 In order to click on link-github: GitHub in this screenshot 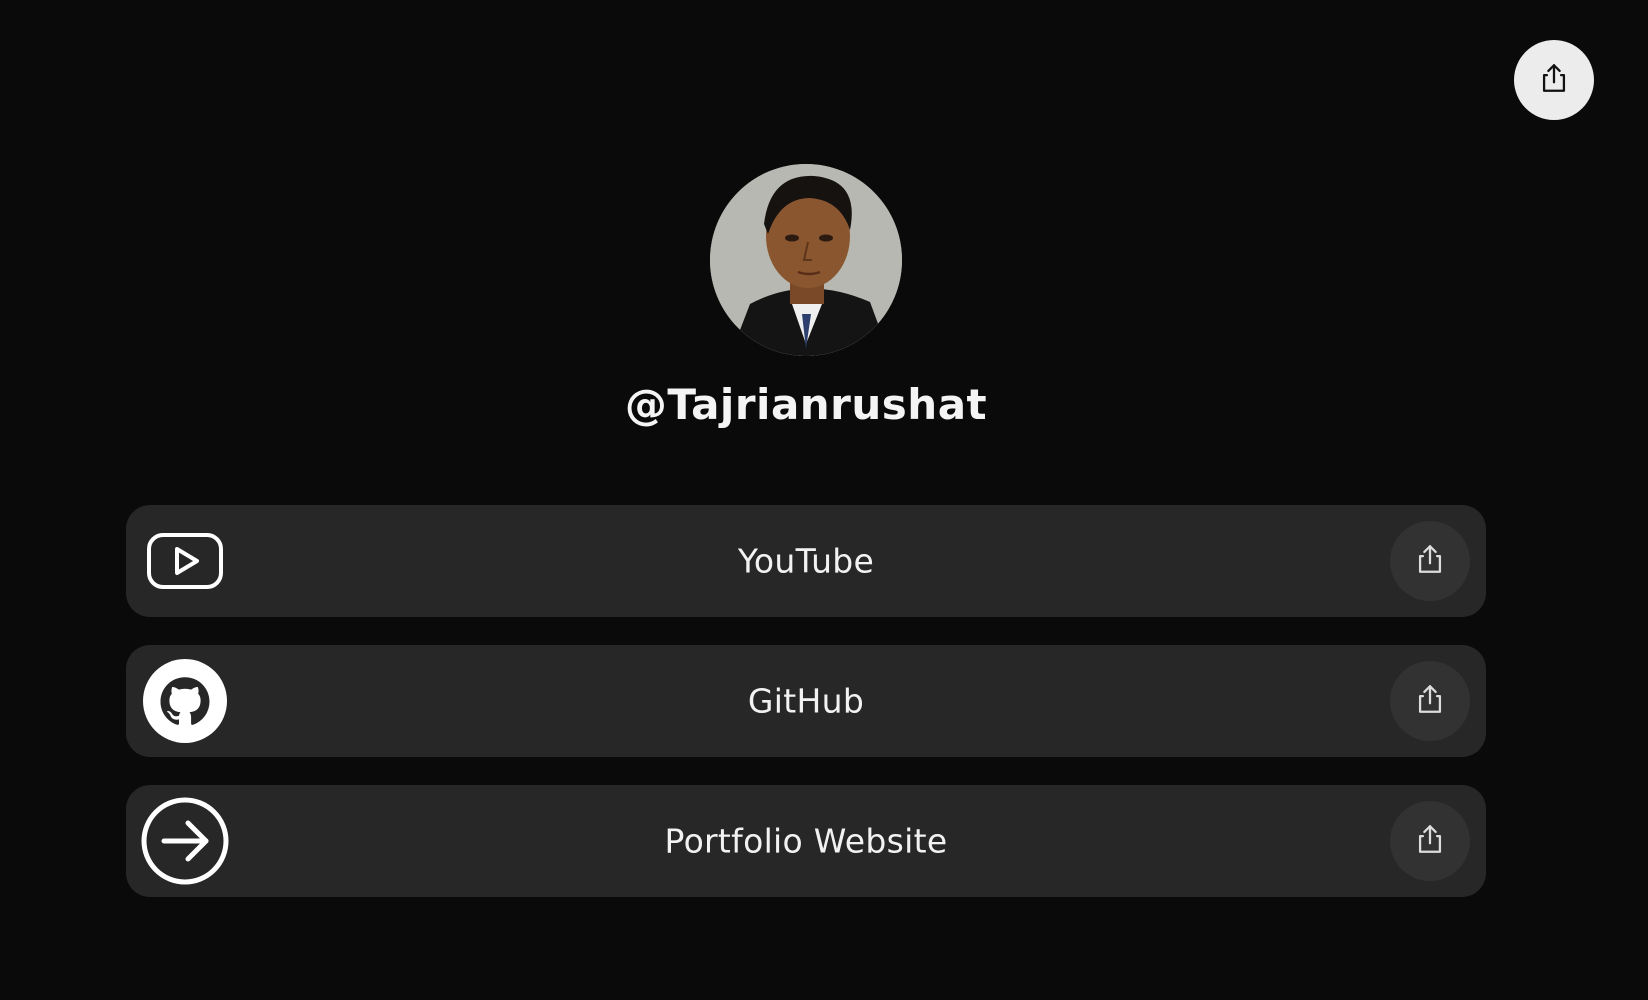, I will do `click(806, 701)`.